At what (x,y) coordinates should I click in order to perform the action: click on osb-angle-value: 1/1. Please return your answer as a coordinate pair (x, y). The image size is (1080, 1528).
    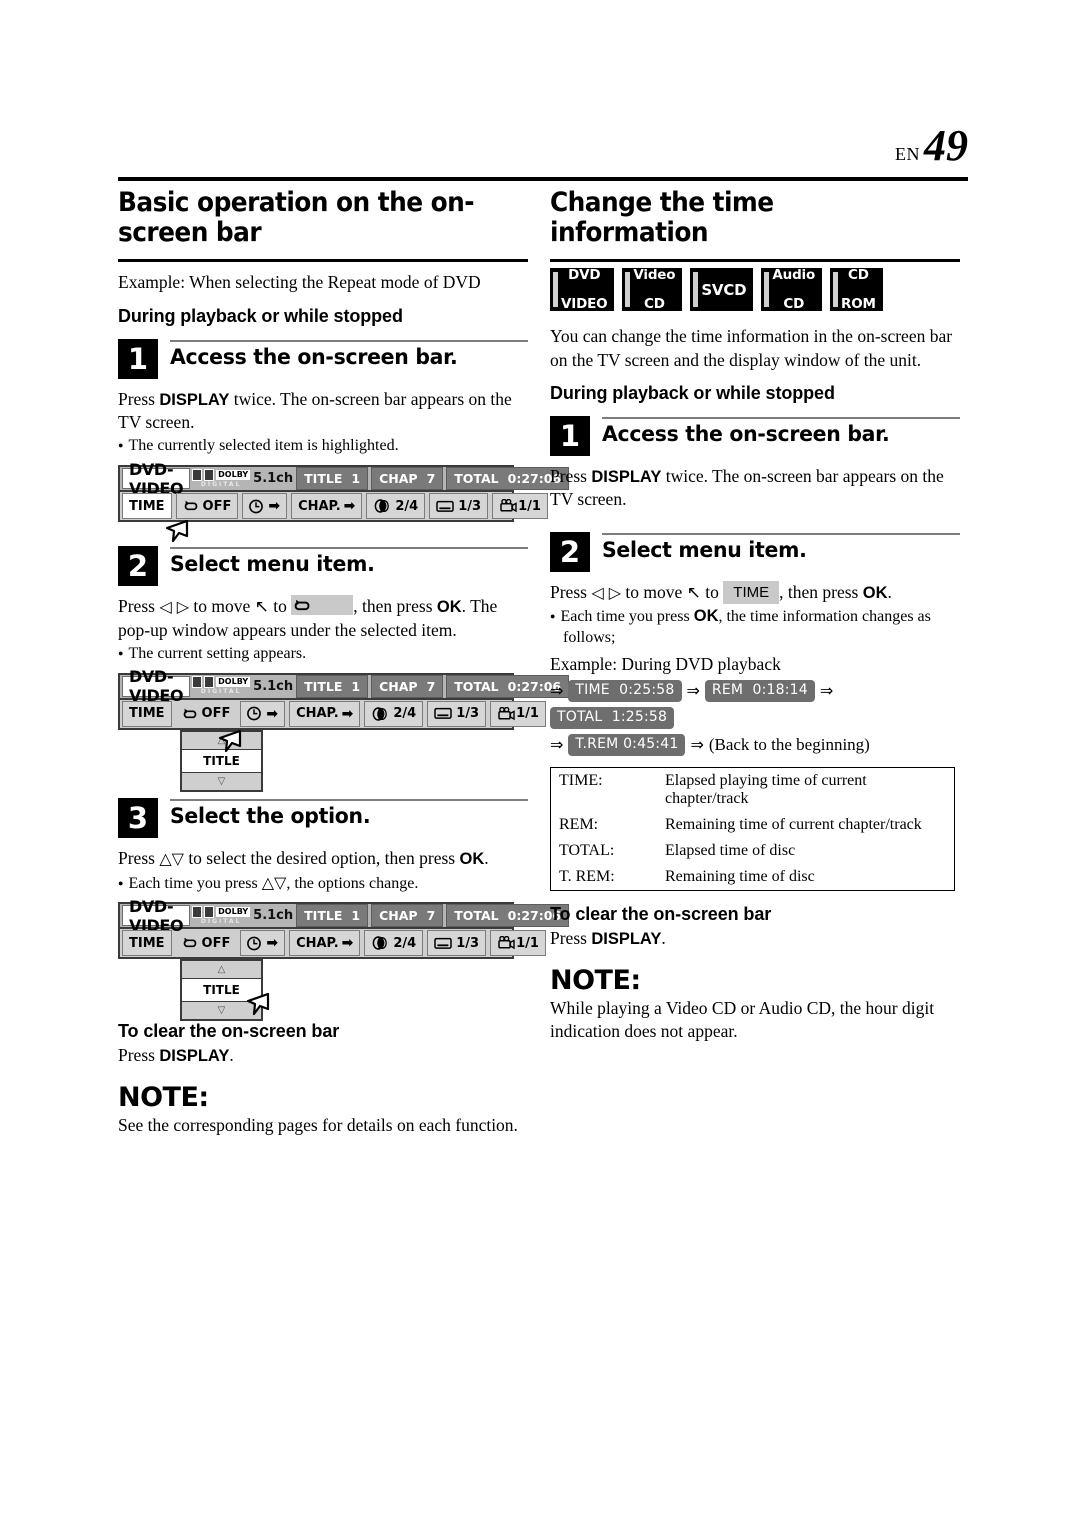
    Looking at the image, I should click on (527, 943).